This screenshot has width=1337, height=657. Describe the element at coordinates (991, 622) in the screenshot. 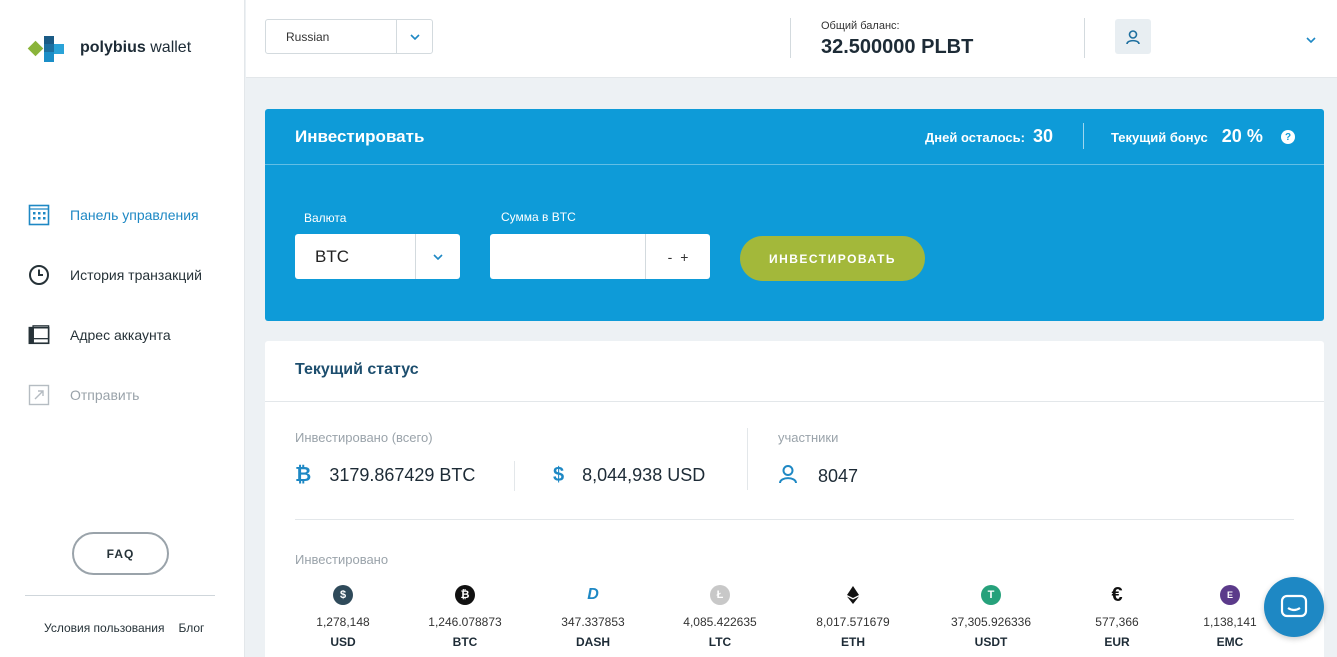

I see `coin-amount: 37,305.926336` at that location.